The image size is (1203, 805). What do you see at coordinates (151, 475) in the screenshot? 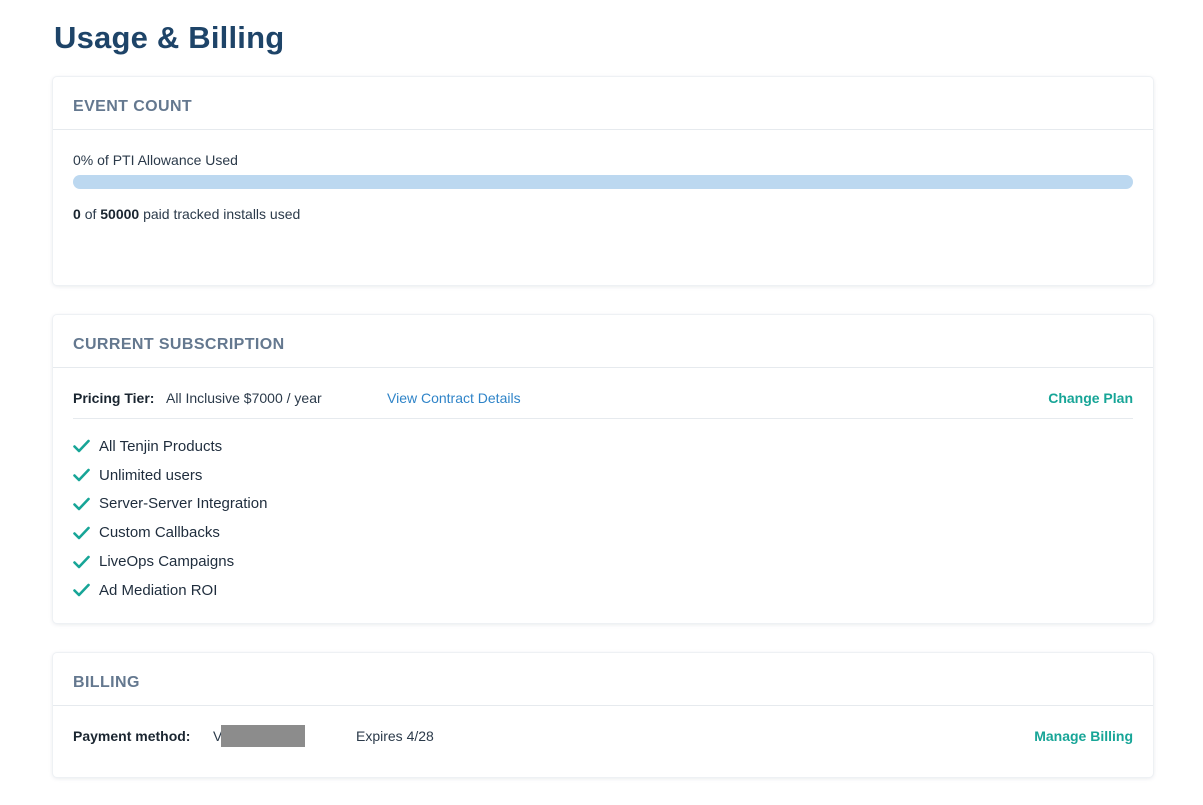
I see `feature-label: Unlimited users` at bounding box center [151, 475].